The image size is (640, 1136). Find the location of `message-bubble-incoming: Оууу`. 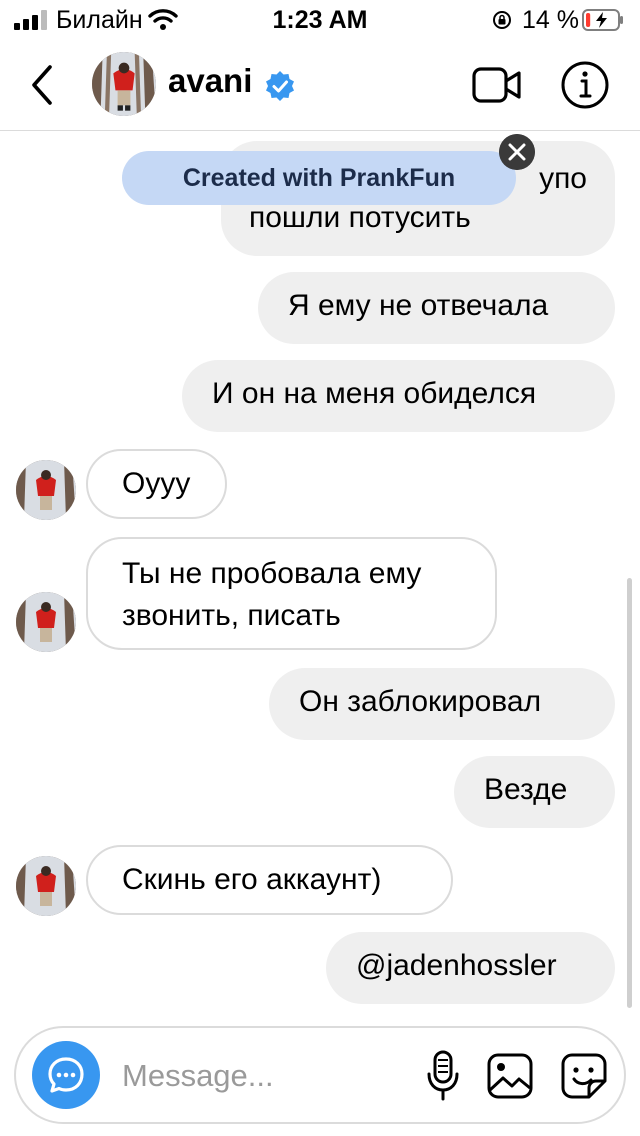

message-bubble-incoming: Оууу is located at coordinates (156, 484).